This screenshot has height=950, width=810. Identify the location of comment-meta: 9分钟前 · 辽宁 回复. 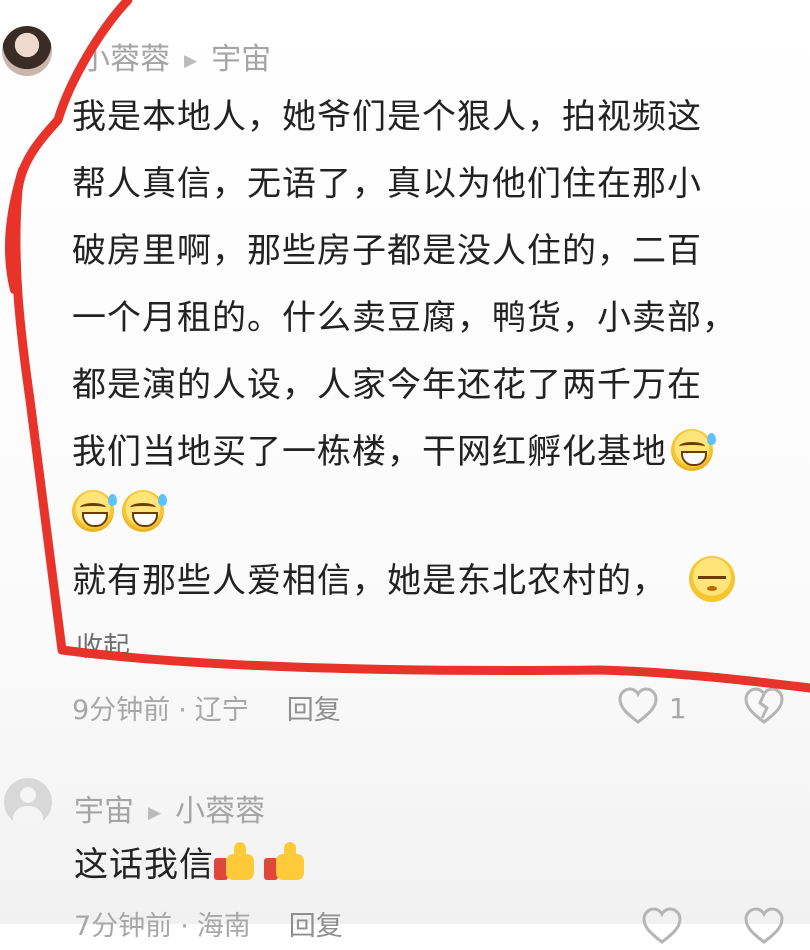
(206, 707).